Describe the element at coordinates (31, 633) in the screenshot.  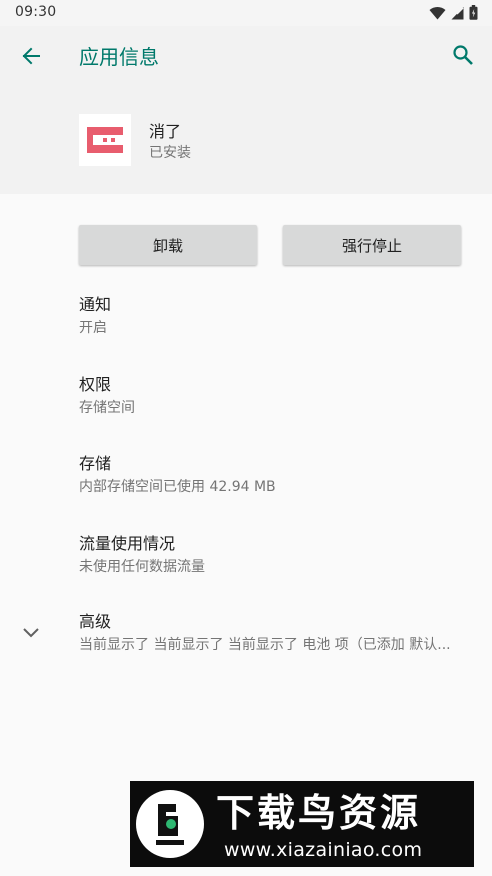
I see `chevron-down-icon` at that location.